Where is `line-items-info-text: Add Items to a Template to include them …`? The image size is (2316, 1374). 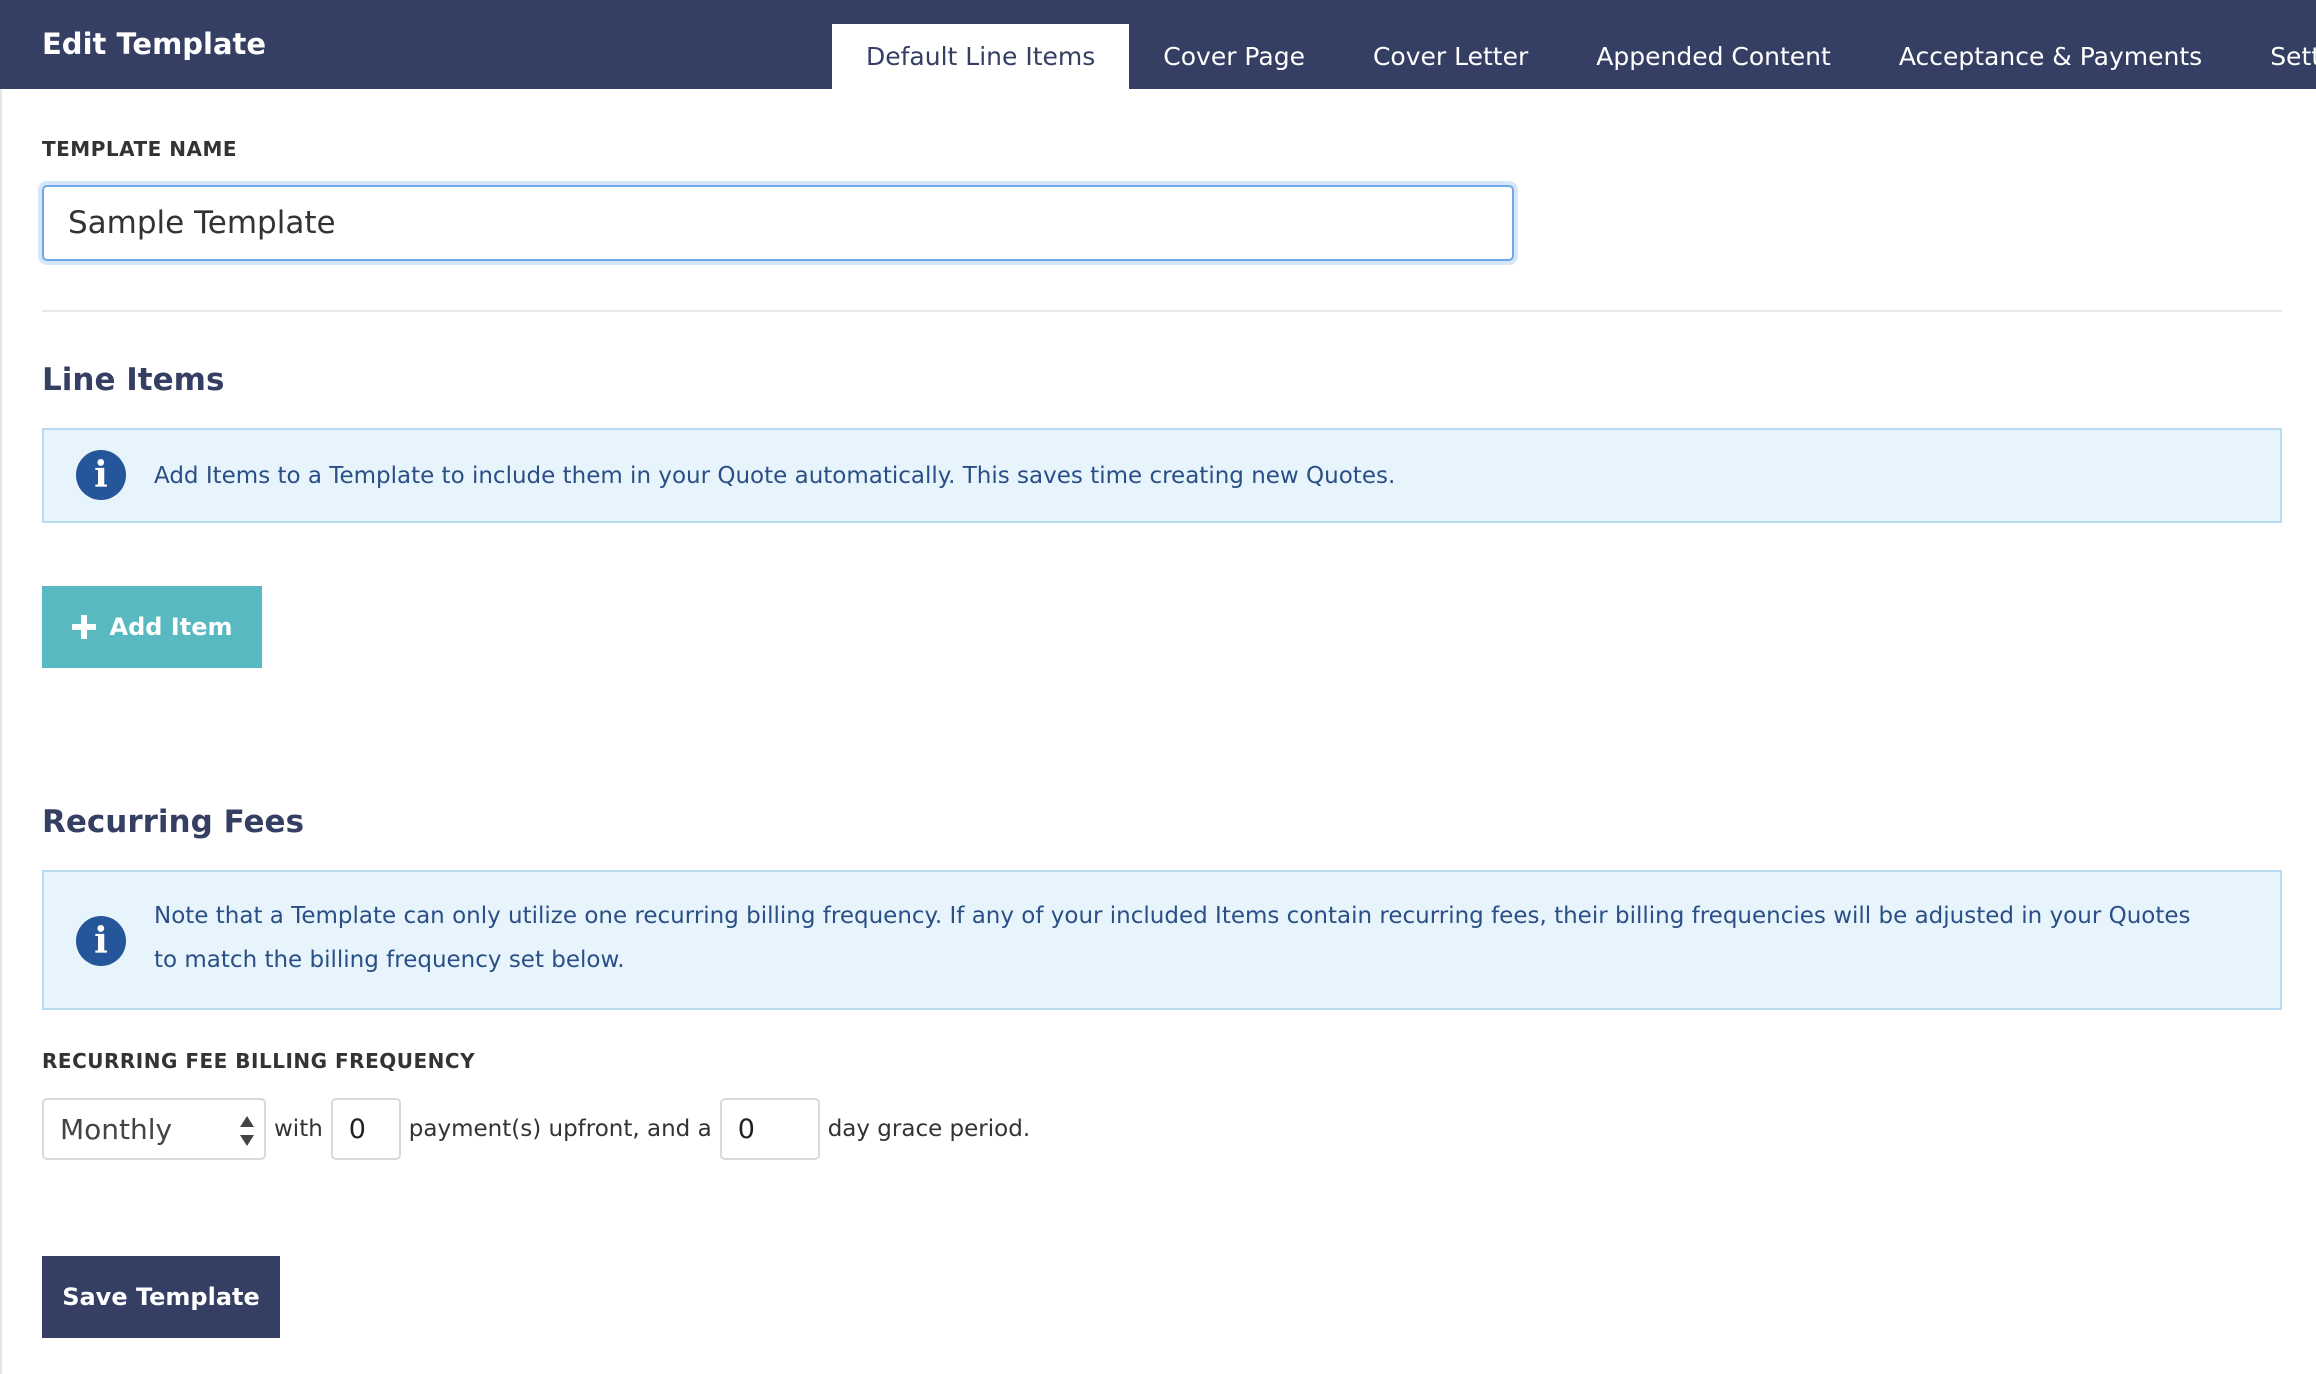
line-items-info-text: Add Items to a Template to include them … is located at coordinates (775, 476).